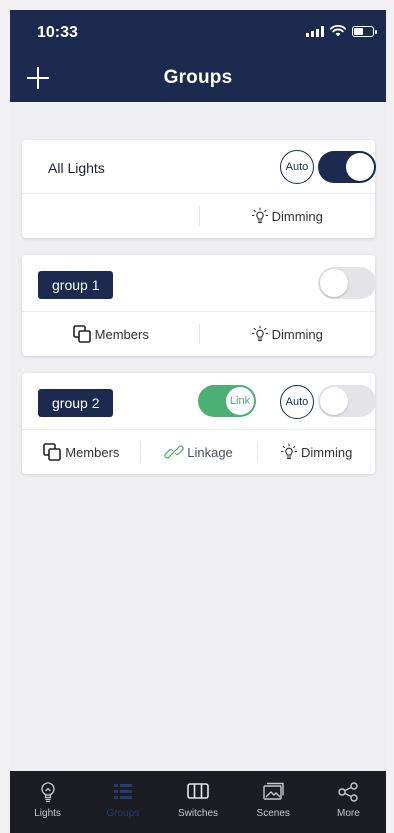 Image resolution: width=394 pixels, height=833 pixels. What do you see at coordinates (76, 168) in the screenshot?
I see `group-name: All Lights` at bounding box center [76, 168].